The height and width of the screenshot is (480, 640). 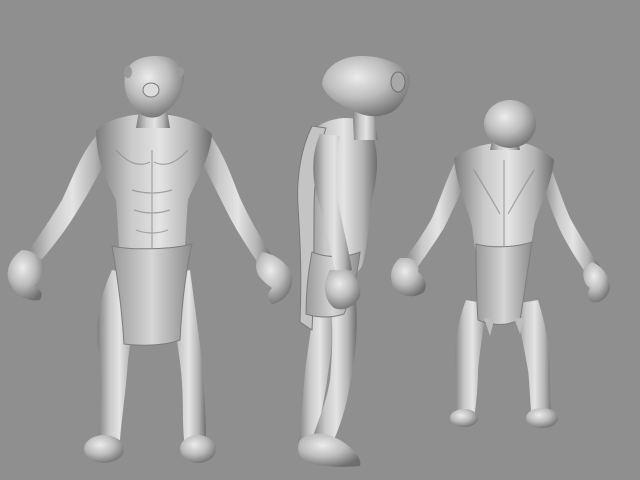 What do you see at coordinates (510, 124) in the screenshot?
I see `back-head` at bounding box center [510, 124].